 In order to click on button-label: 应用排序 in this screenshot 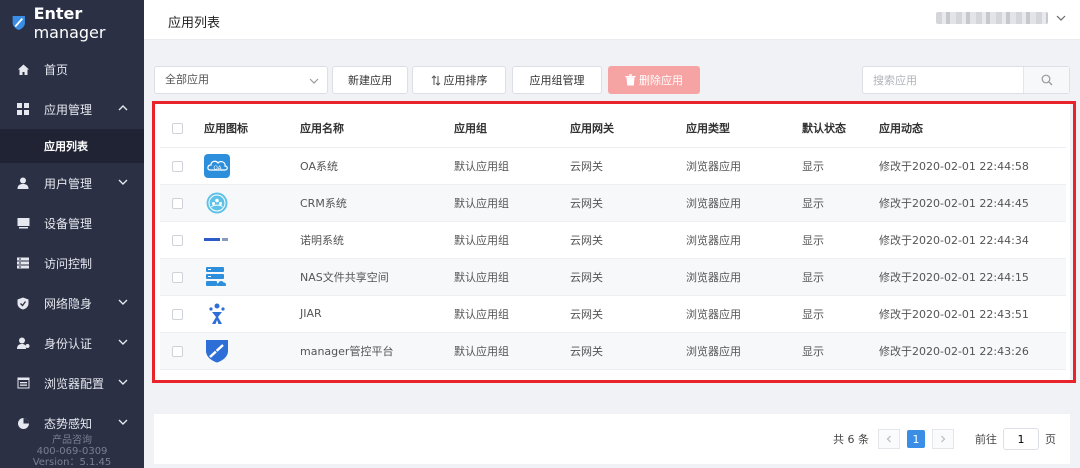, I will do `click(465, 80)`.